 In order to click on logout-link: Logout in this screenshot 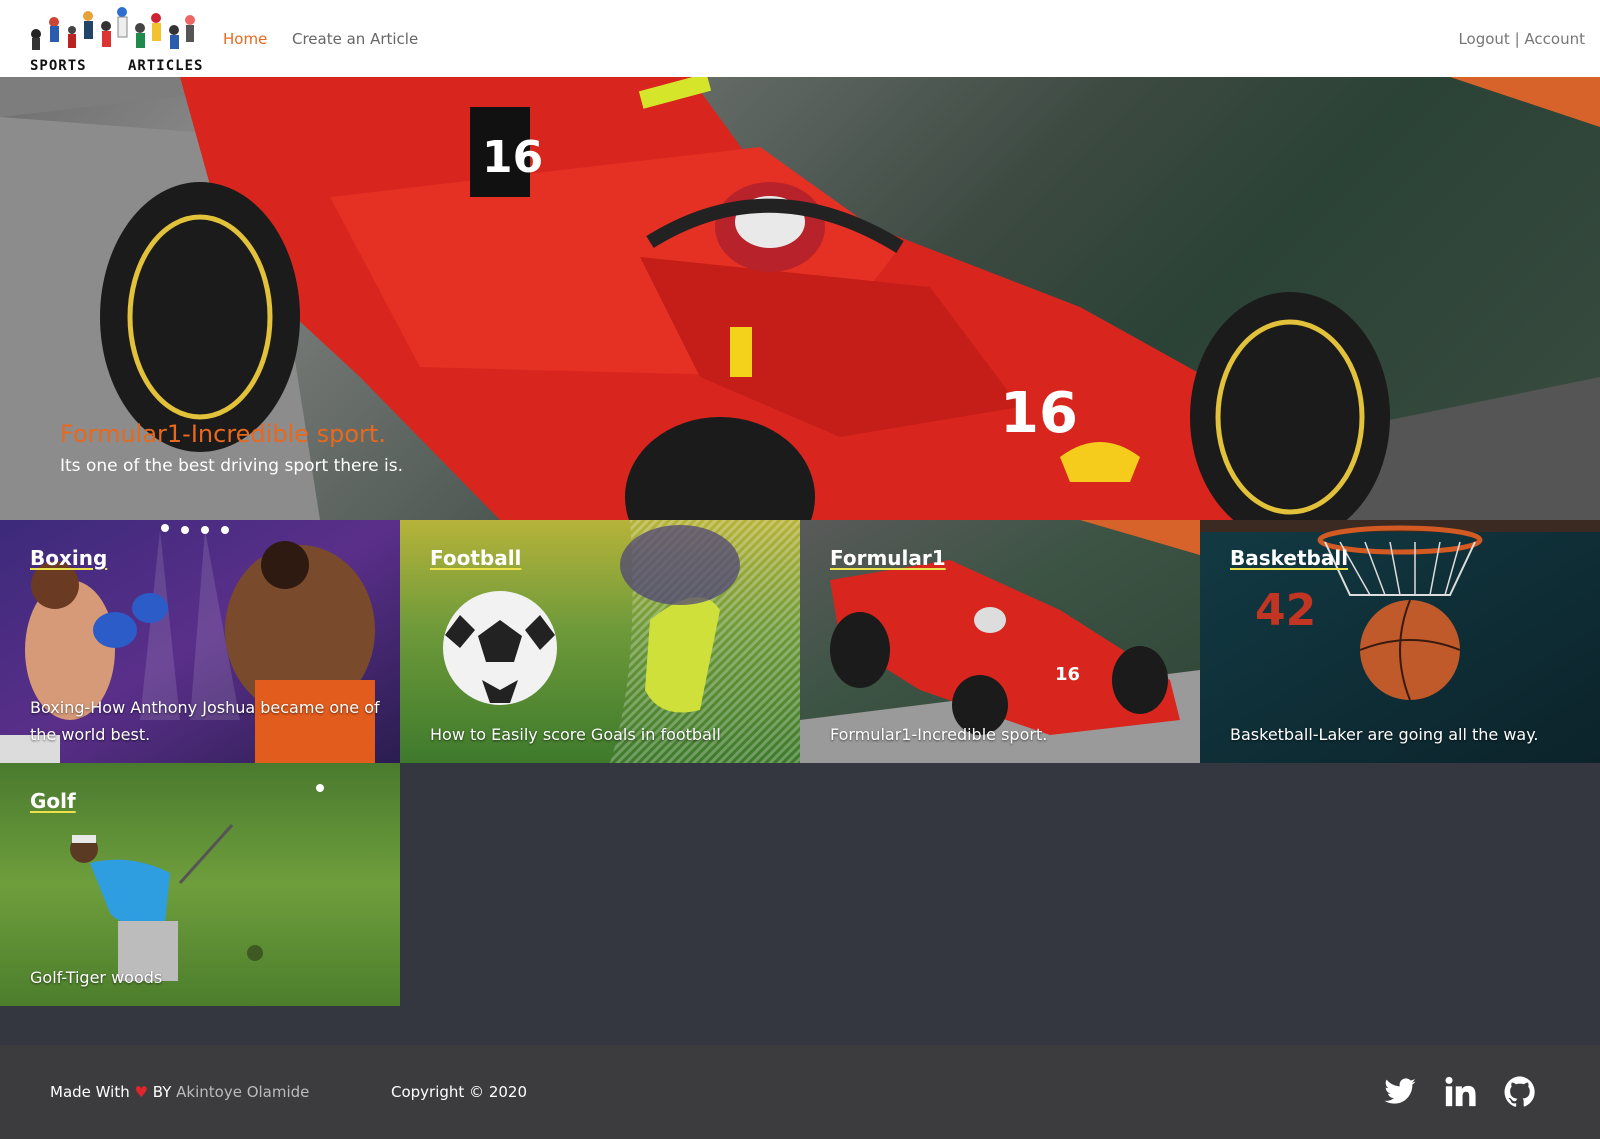, I will do `click(1483, 39)`.